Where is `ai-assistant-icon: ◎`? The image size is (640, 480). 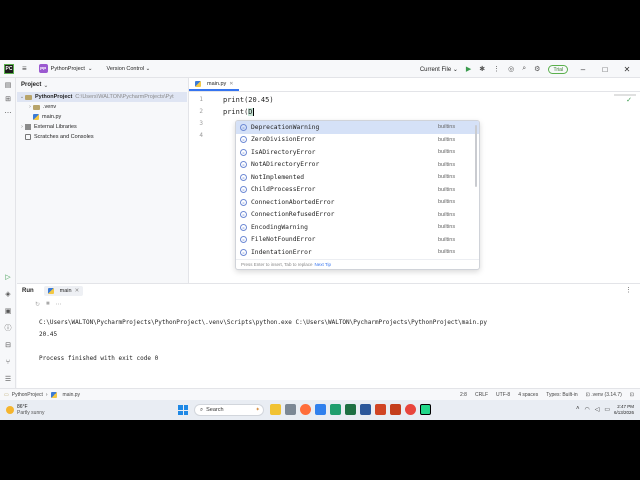
ai-assistant-icon: ◎ is located at coordinates (511, 69).